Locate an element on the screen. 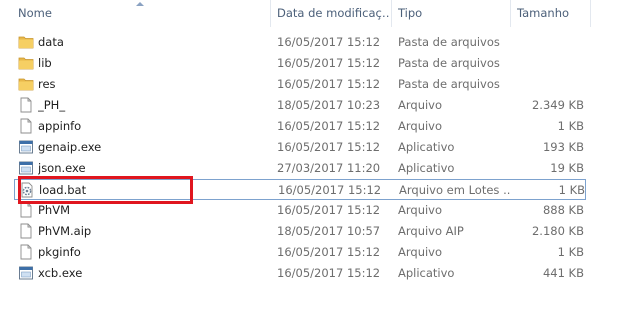 This screenshot has width=634, height=329. file-date: 18/05/2017 10:57 is located at coordinates (329, 231).